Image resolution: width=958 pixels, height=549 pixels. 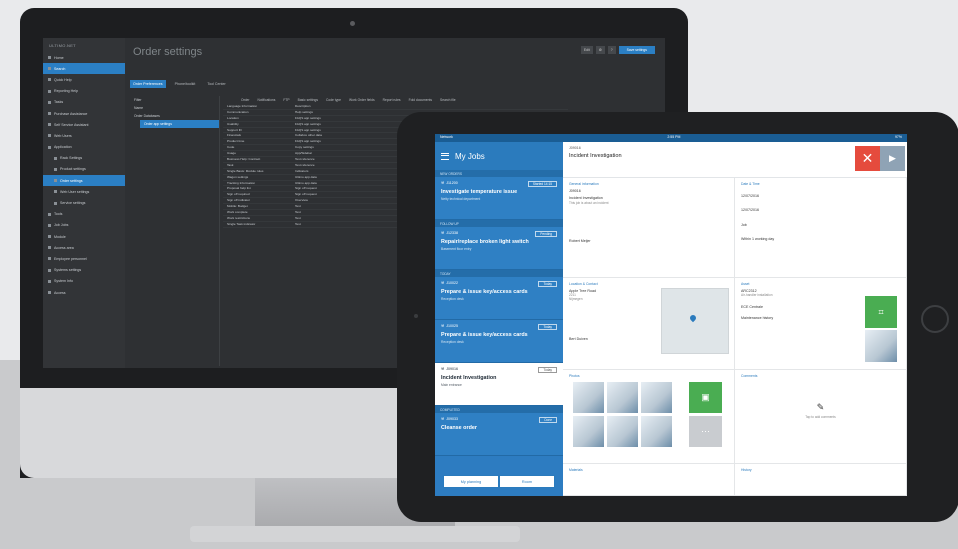 I want to click on sidebar-item: Tasks, so click(x=84, y=102).